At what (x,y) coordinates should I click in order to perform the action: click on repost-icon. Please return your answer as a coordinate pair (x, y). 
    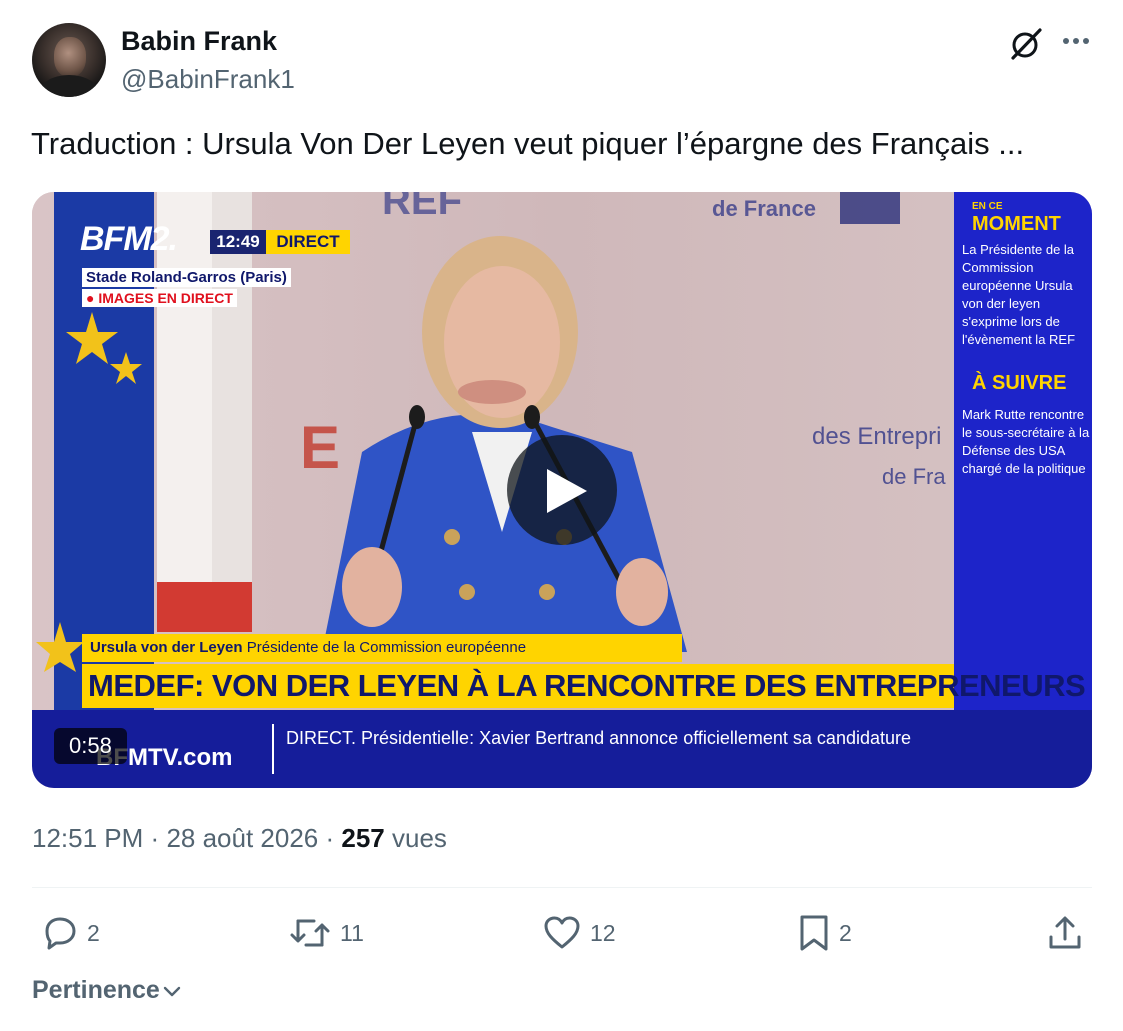
    Looking at the image, I should click on (310, 933).